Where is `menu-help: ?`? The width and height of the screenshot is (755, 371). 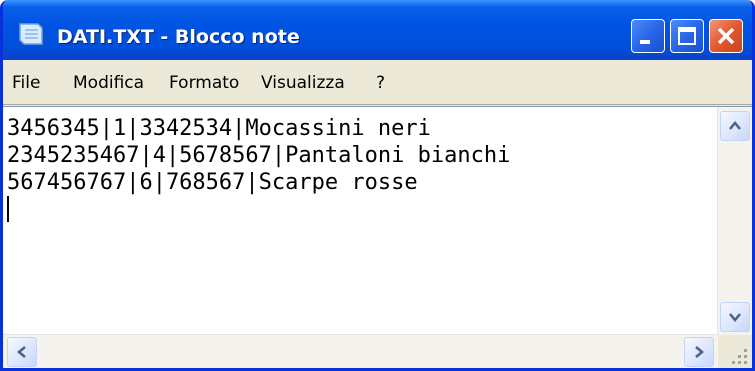
menu-help: ? is located at coordinates (380, 83).